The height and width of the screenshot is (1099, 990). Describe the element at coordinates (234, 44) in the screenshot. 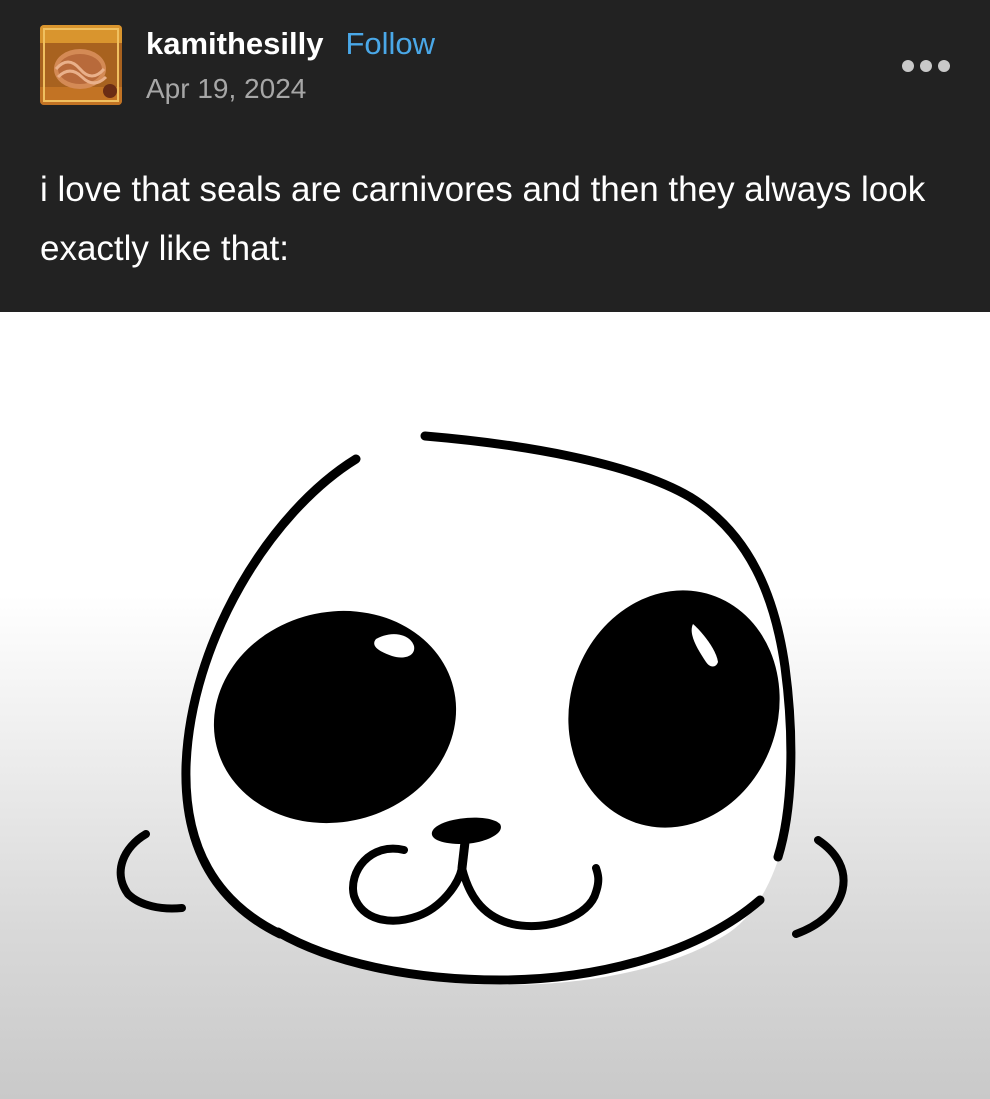

I see `username: kamithesilly` at that location.